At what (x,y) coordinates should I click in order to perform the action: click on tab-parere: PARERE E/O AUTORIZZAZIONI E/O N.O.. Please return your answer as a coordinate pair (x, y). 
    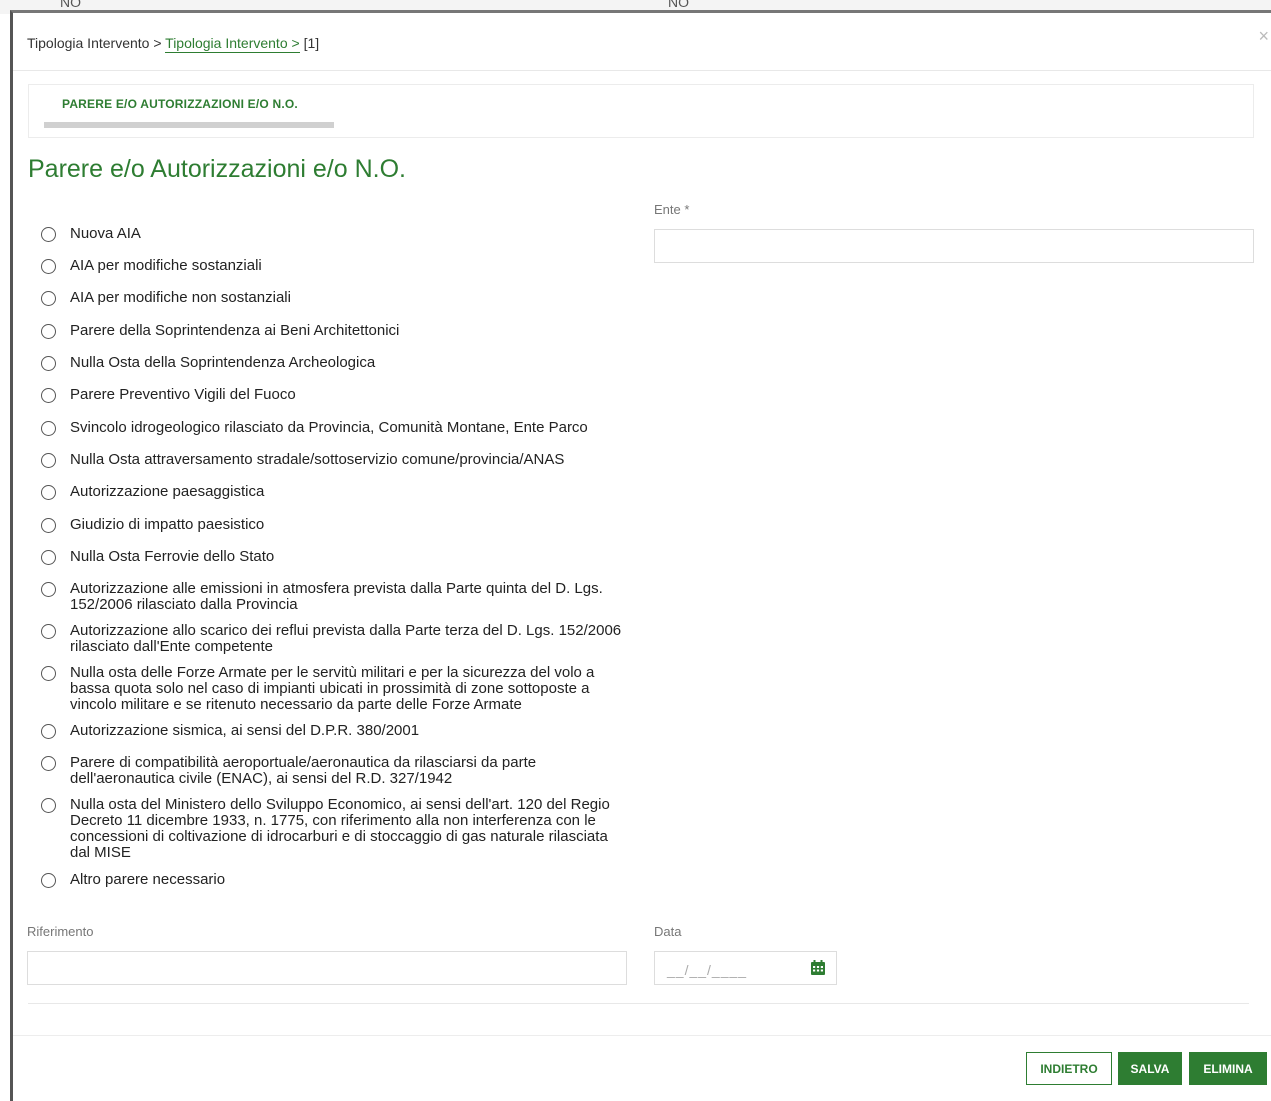
    Looking at the image, I should click on (180, 104).